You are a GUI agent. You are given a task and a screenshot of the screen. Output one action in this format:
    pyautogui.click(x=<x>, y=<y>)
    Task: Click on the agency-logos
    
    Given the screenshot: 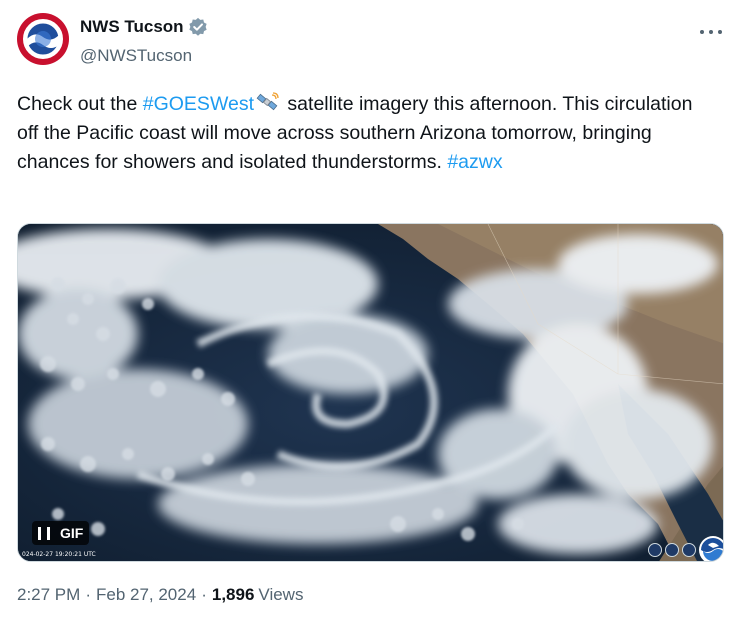 What is the action you would take?
    pyautogui.click(x=685, y=548)
    